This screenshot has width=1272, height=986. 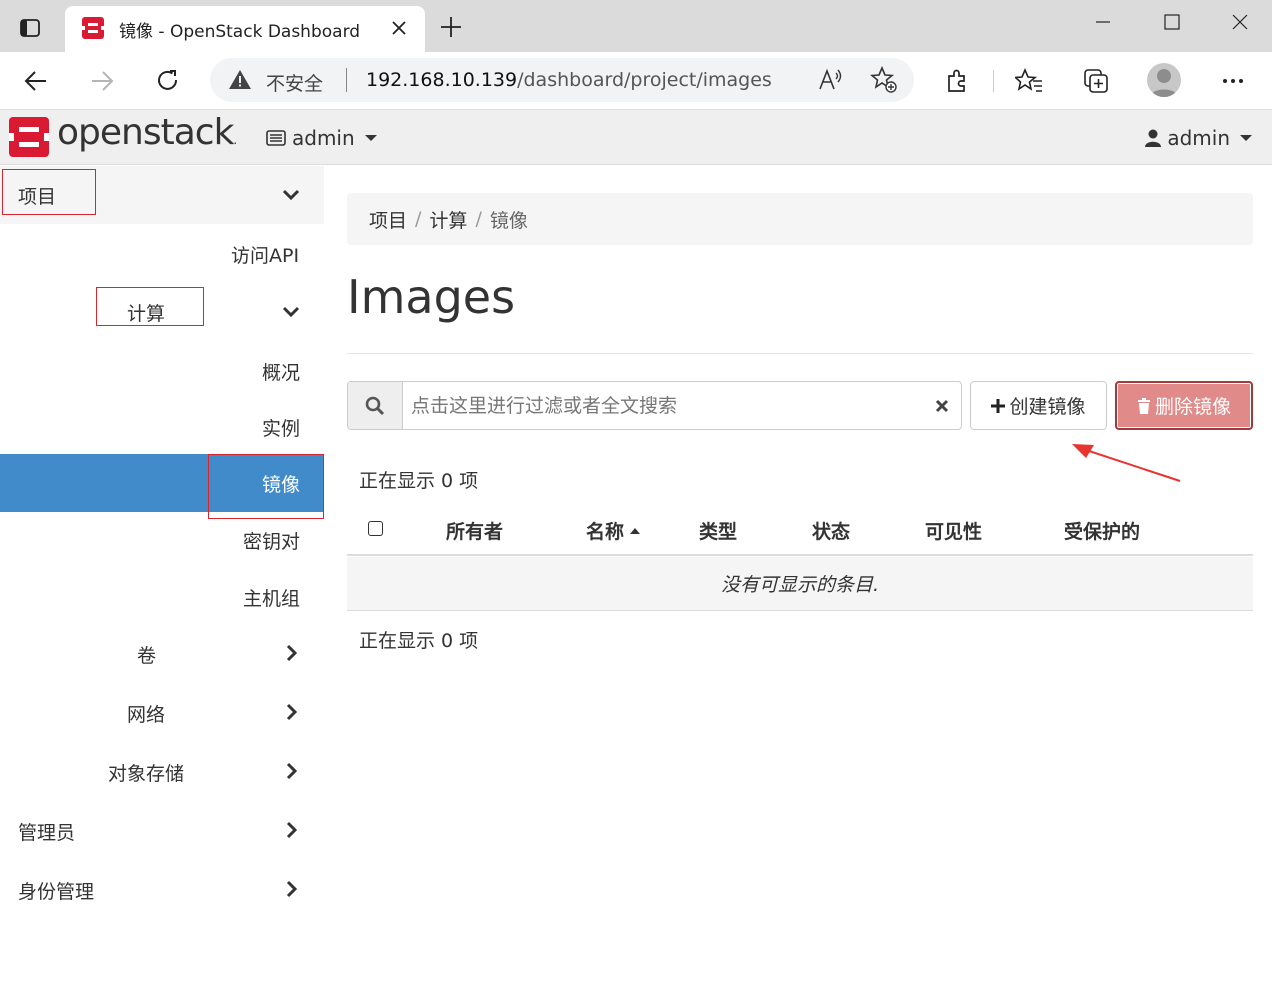 What do you see at coordinates (146, 654) in the screenshot?
I see `sidebar-item-volumes: 卷` at bounding box center [146, 654].